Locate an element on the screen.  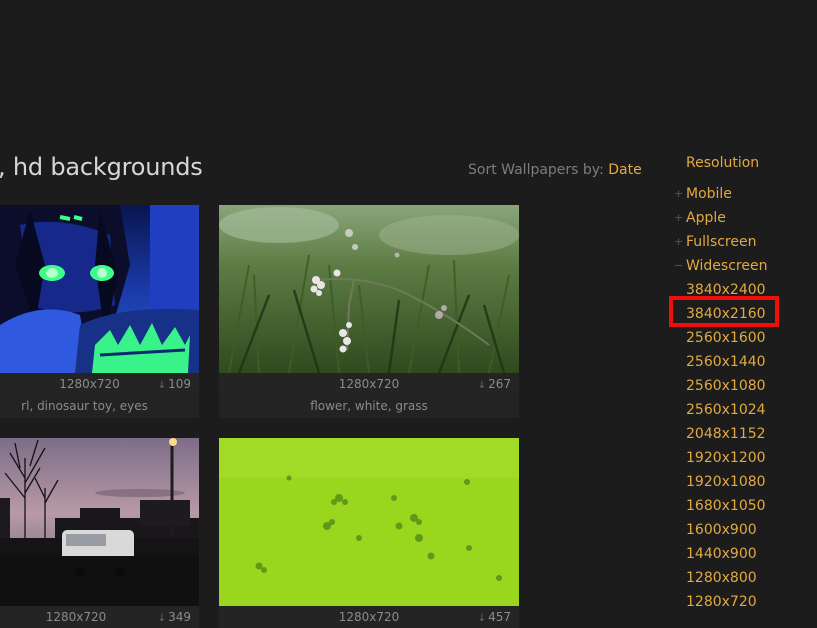
green-lawn-image is located at coordinates (369, 522).